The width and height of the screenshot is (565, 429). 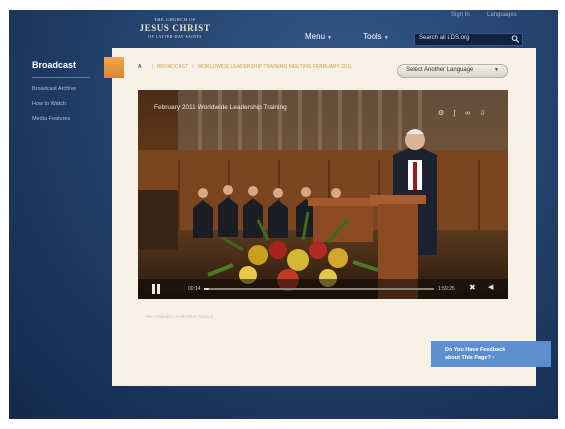 I want to click on nav-menu: Menu ▼, so click(x=318, y=36).